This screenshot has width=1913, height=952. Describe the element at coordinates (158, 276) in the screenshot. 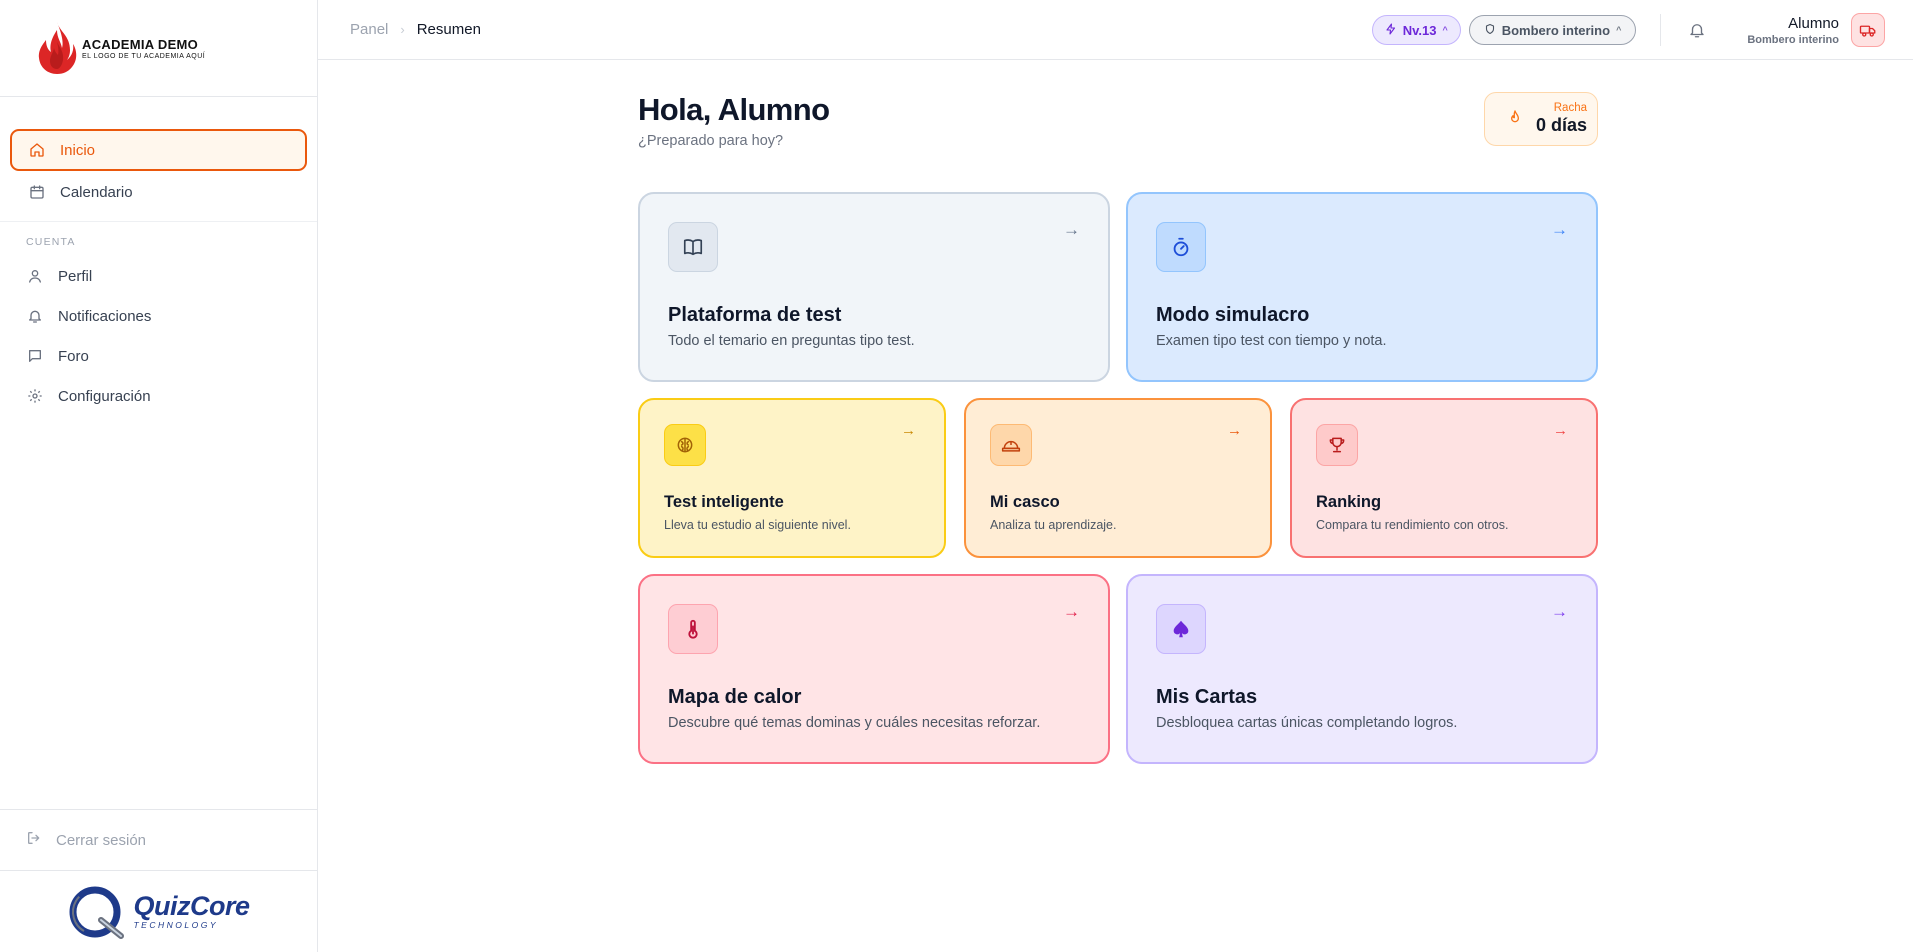

I see `sidebar-item-perfil: Perfil` at that location.